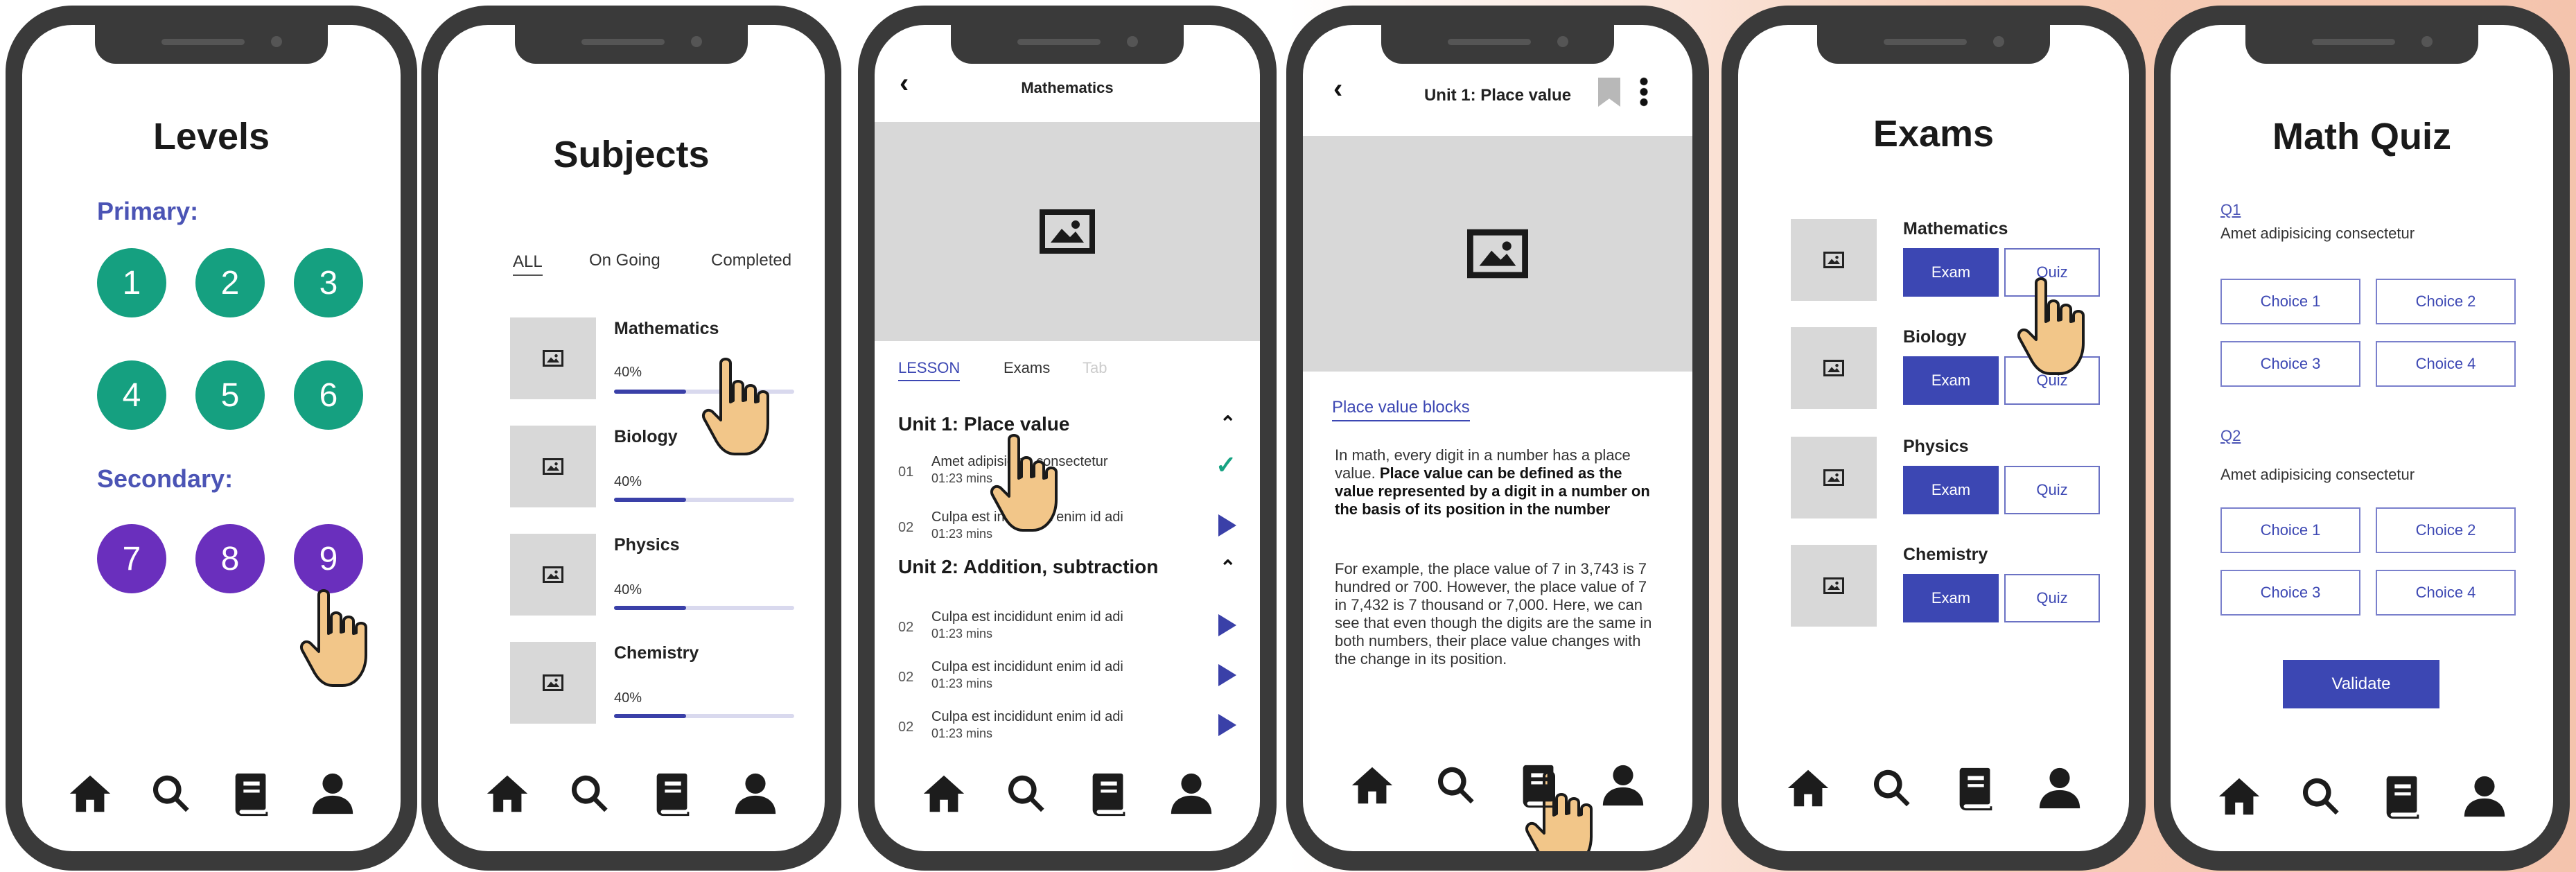 Image resolution: width=2576 pixels, height=872 pixels. I want to click on section-link: Place value blocks, so click(1401, 409).